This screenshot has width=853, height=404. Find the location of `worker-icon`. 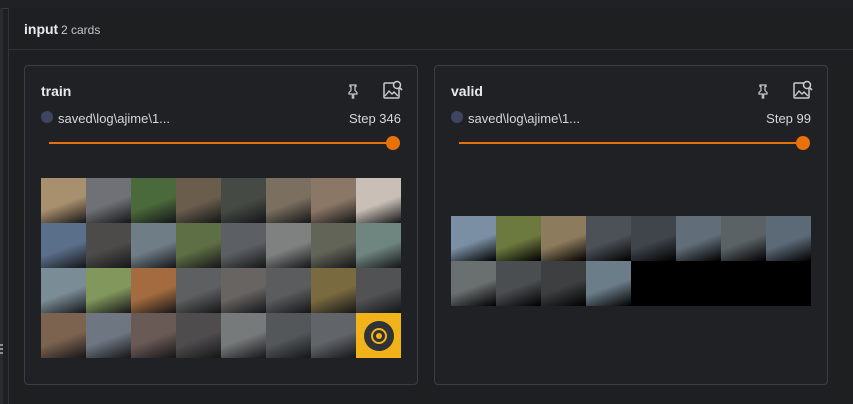

worker-icon is located at coordinates (378, 335).